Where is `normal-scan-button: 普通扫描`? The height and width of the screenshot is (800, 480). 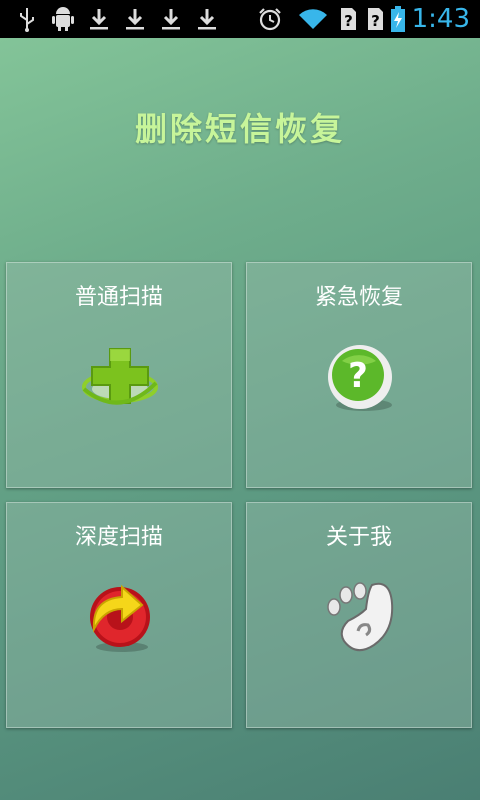 normal-scan-button: 普通扫描 is located at coordinates (119, 375).